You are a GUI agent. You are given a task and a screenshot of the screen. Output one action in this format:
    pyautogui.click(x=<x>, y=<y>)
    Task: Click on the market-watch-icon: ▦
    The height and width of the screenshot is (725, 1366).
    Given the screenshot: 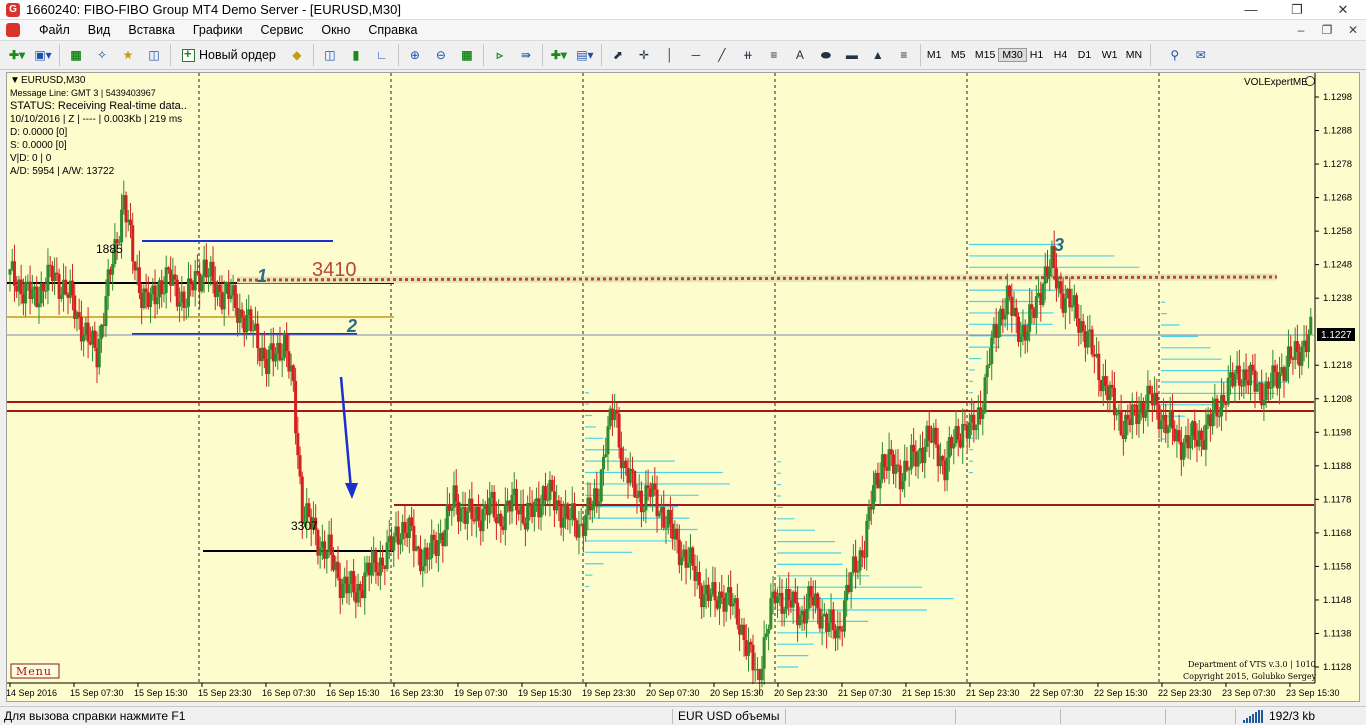 What is the action you would take?
    pyautogui.click(x=76, y=55)
    